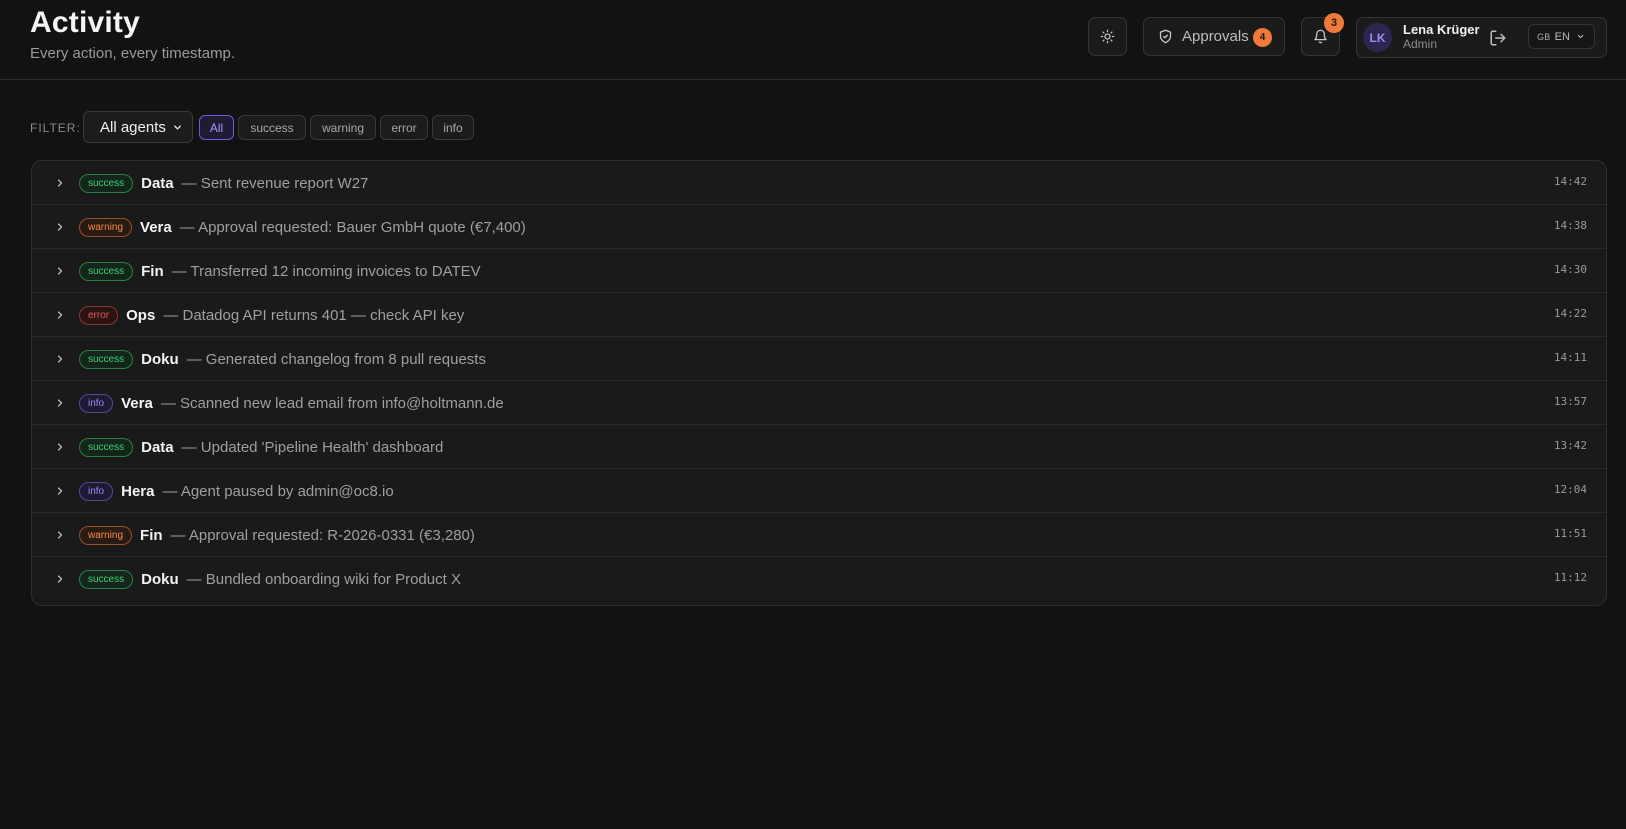 The height and width of the screenshot is (829, 1626). I want to click on sun-icon, so click(1107, 36).